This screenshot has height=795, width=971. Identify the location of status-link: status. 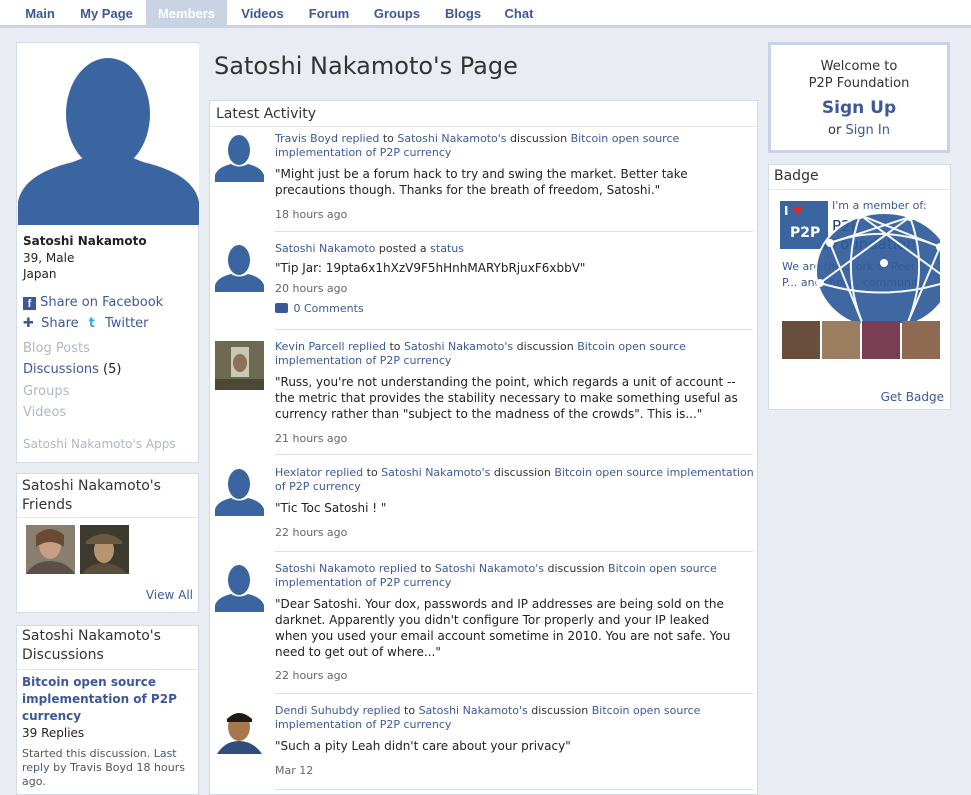
(447, 248).